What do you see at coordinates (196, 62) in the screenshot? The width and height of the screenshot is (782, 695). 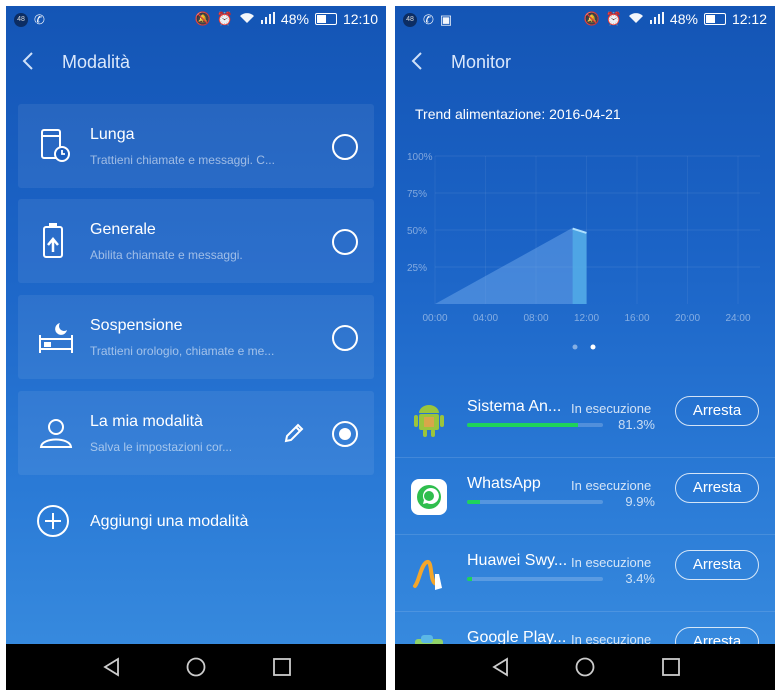 I see `title-bar: Modalità` at bounding box center [196, 62].